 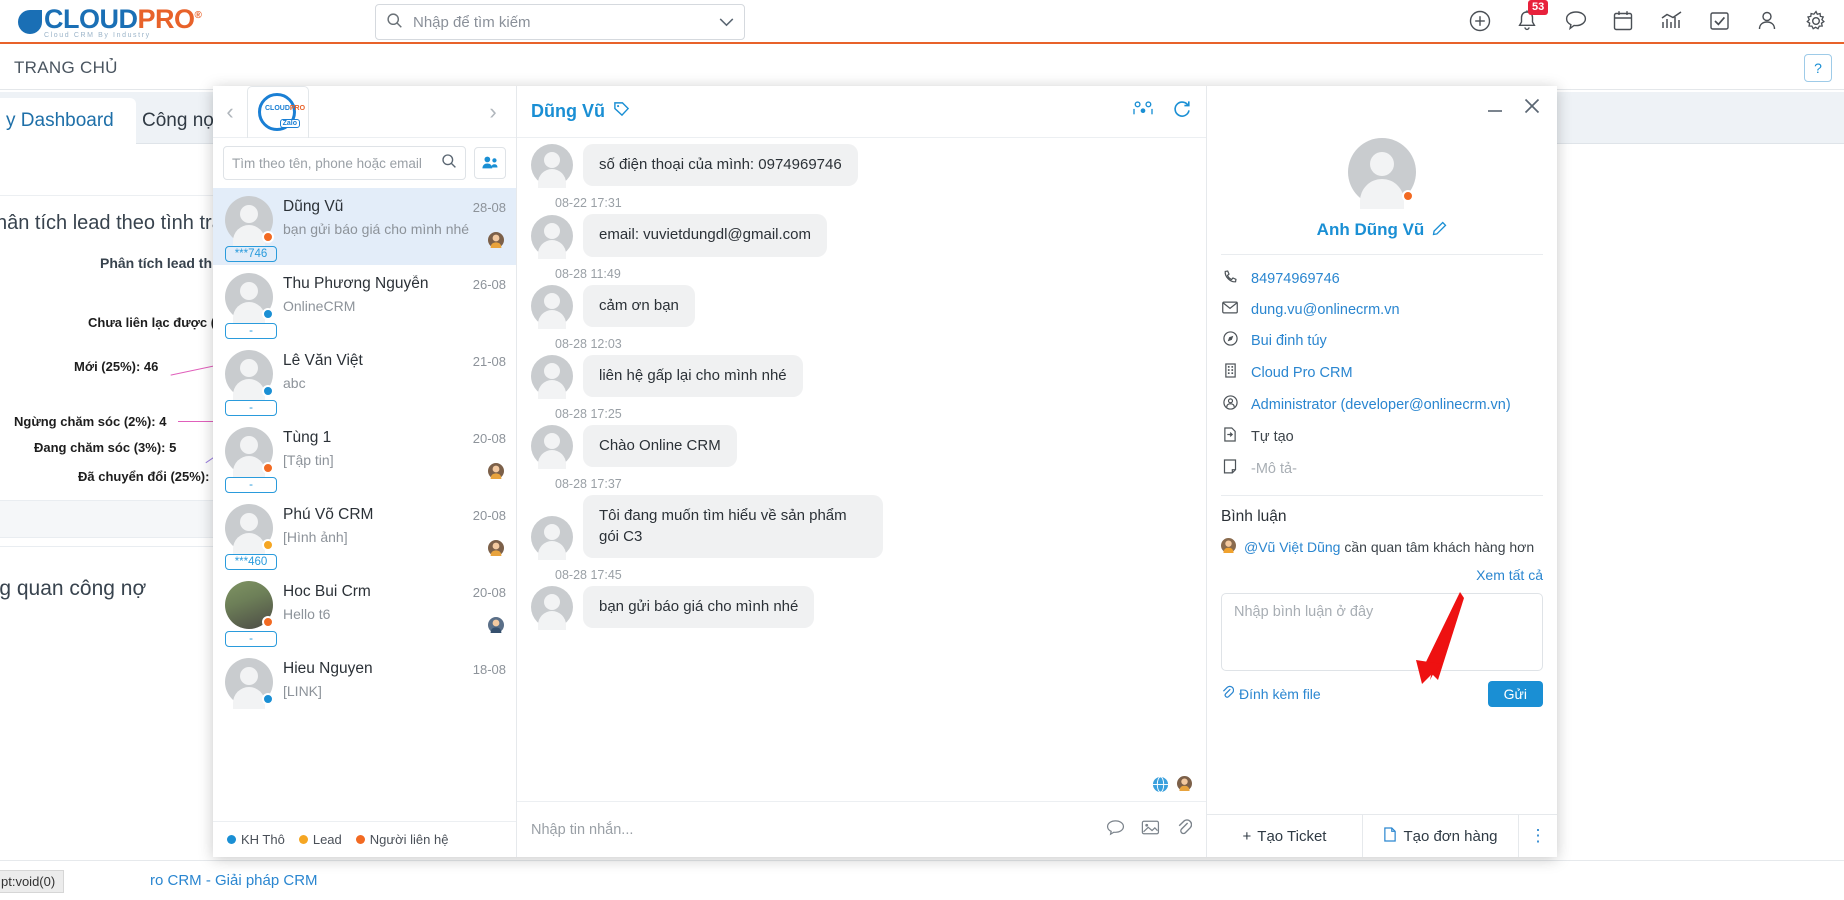 I want to click on attach-file-button: Đính kèm file, so click(x=1271, y=694).